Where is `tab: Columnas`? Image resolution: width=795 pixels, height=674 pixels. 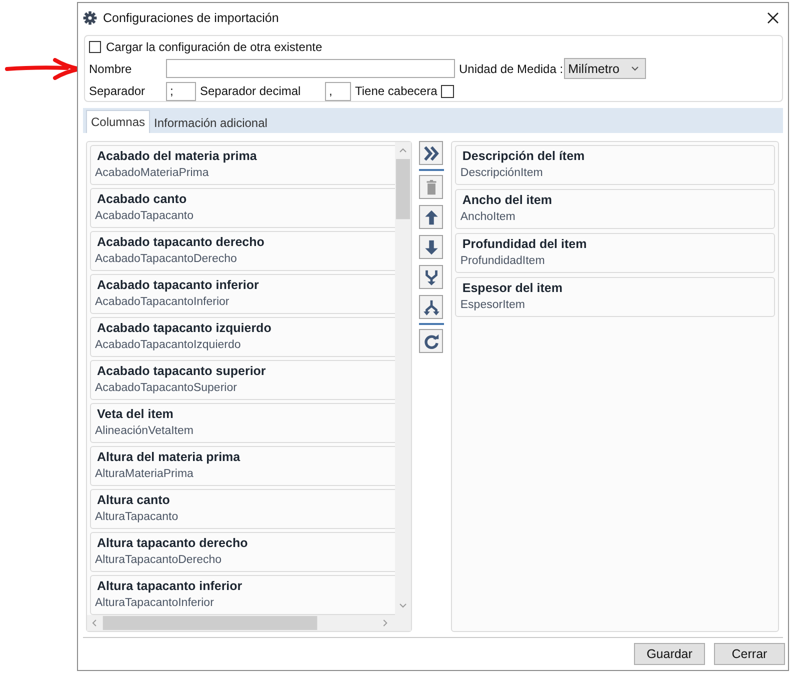
tab: Columnas is located at coordinates (118, 121).